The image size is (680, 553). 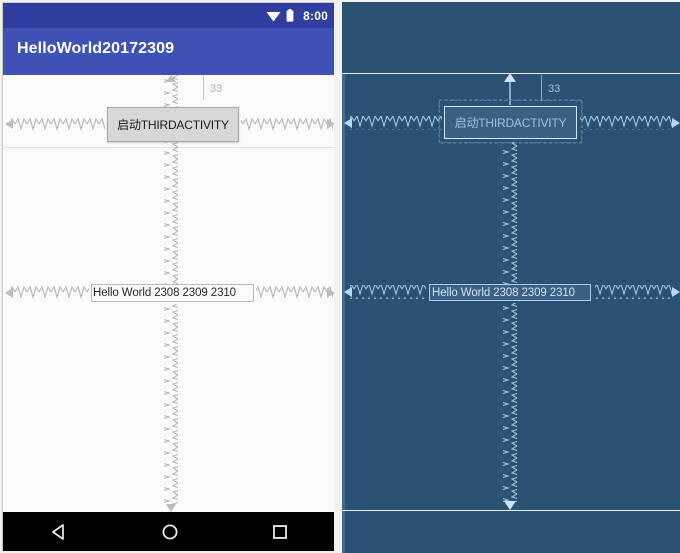 I want to click on recents-square-icon, so click(x=280, y=532).